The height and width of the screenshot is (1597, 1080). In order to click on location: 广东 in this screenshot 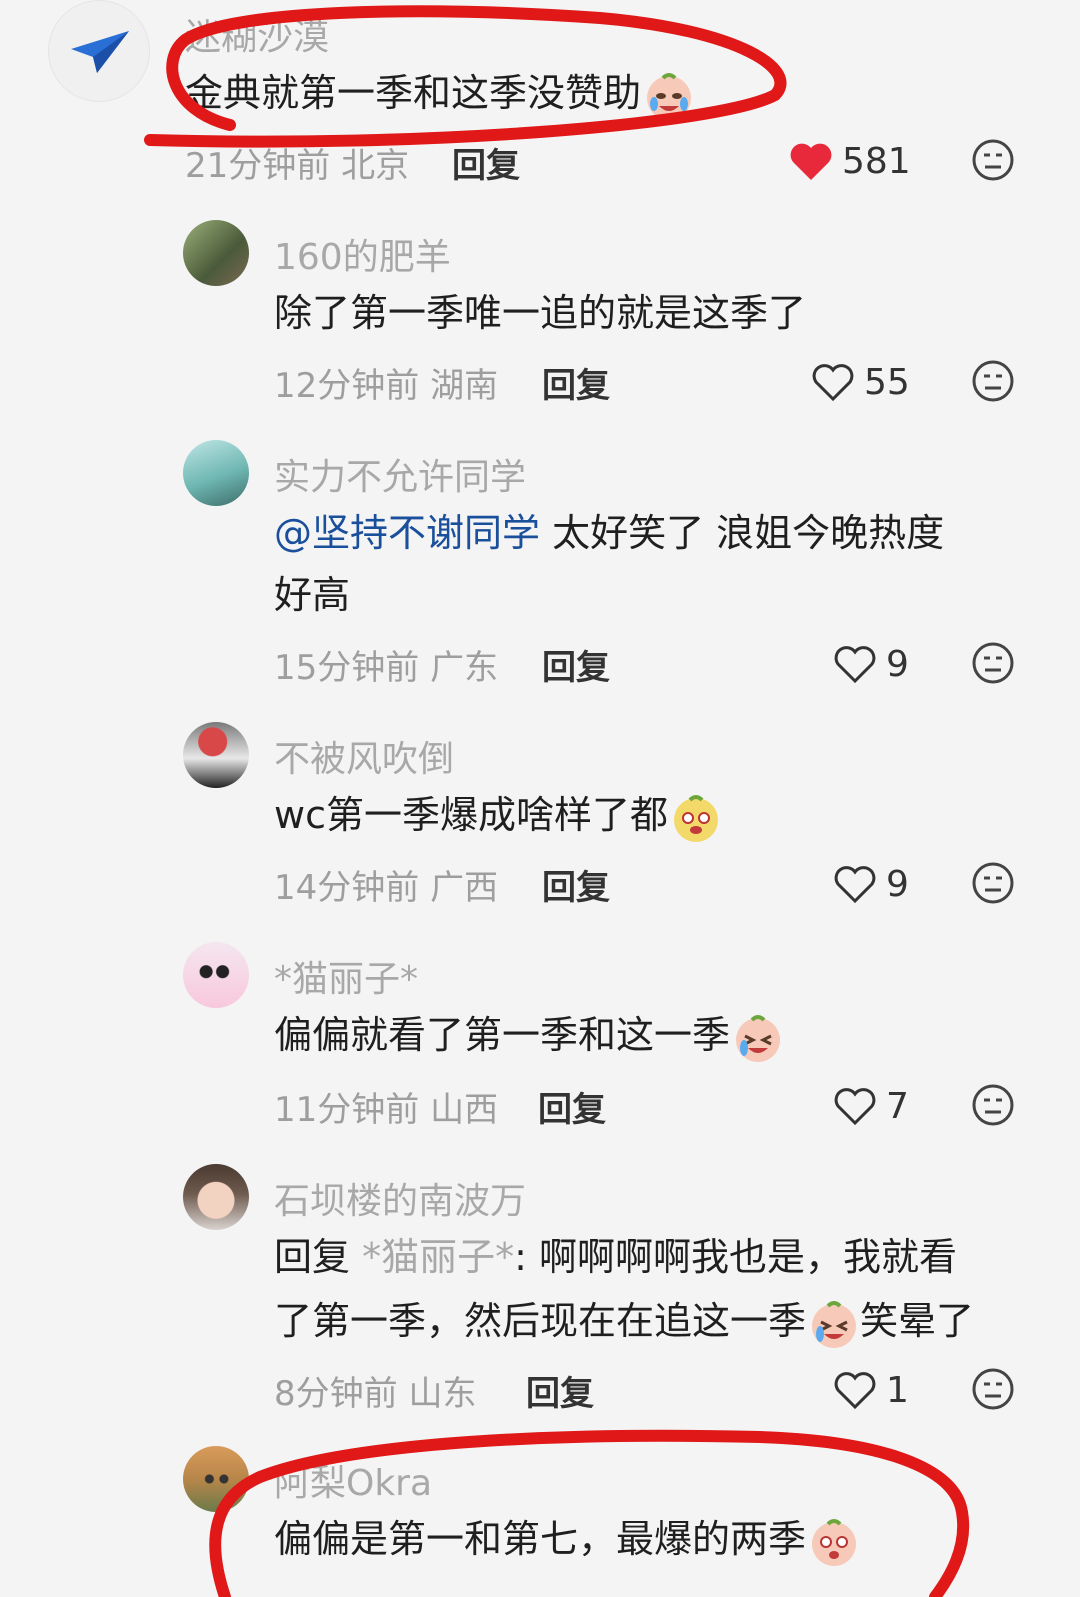, I will do `click(464, 668)`.